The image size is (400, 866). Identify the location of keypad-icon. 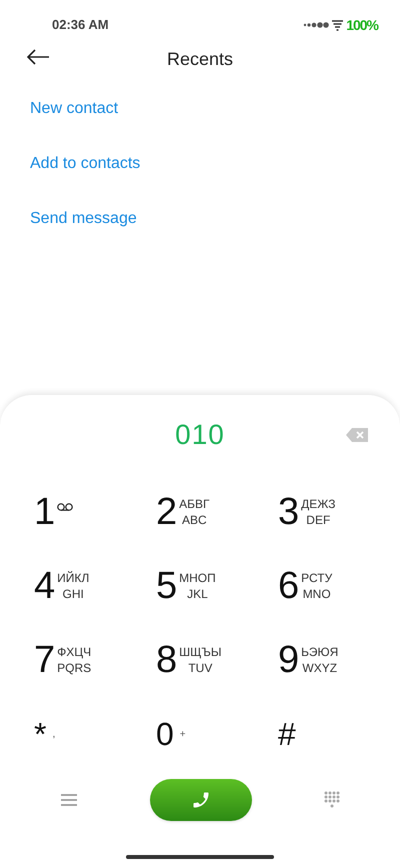
(332, 800).